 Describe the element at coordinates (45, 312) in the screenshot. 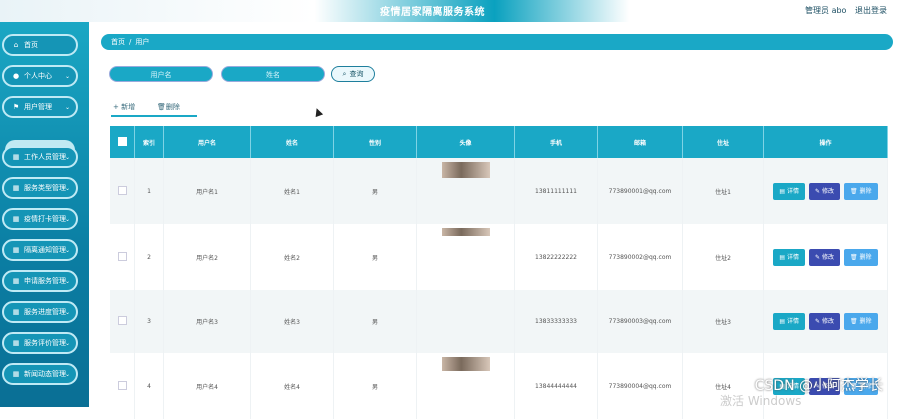

I see `sidebar-item-label: 服务进度管理` at that location.